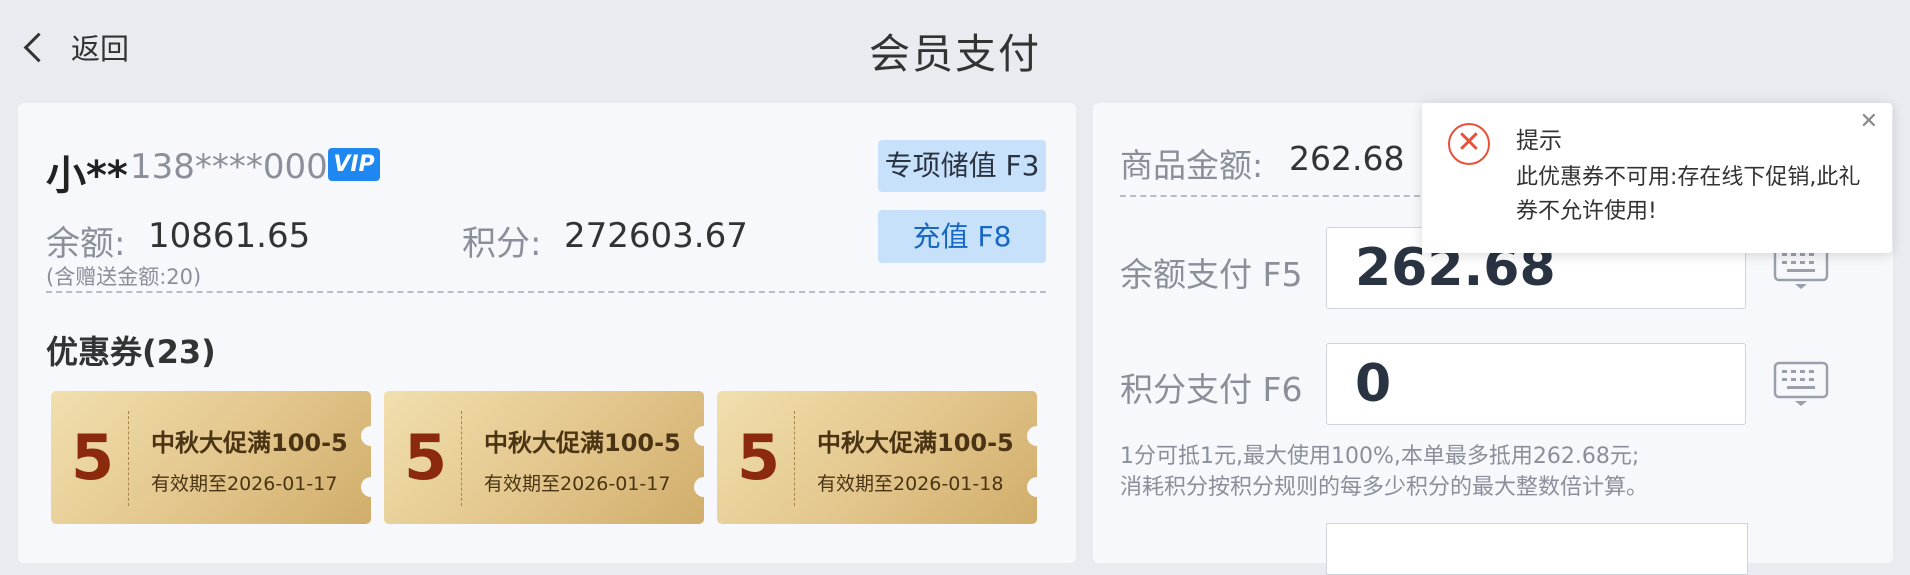 The width and height of the screenshot is (1910, 575). Describe the element at coordinates (86, 244) in the screenshot. I see `balance-label: 余额:` at that location.